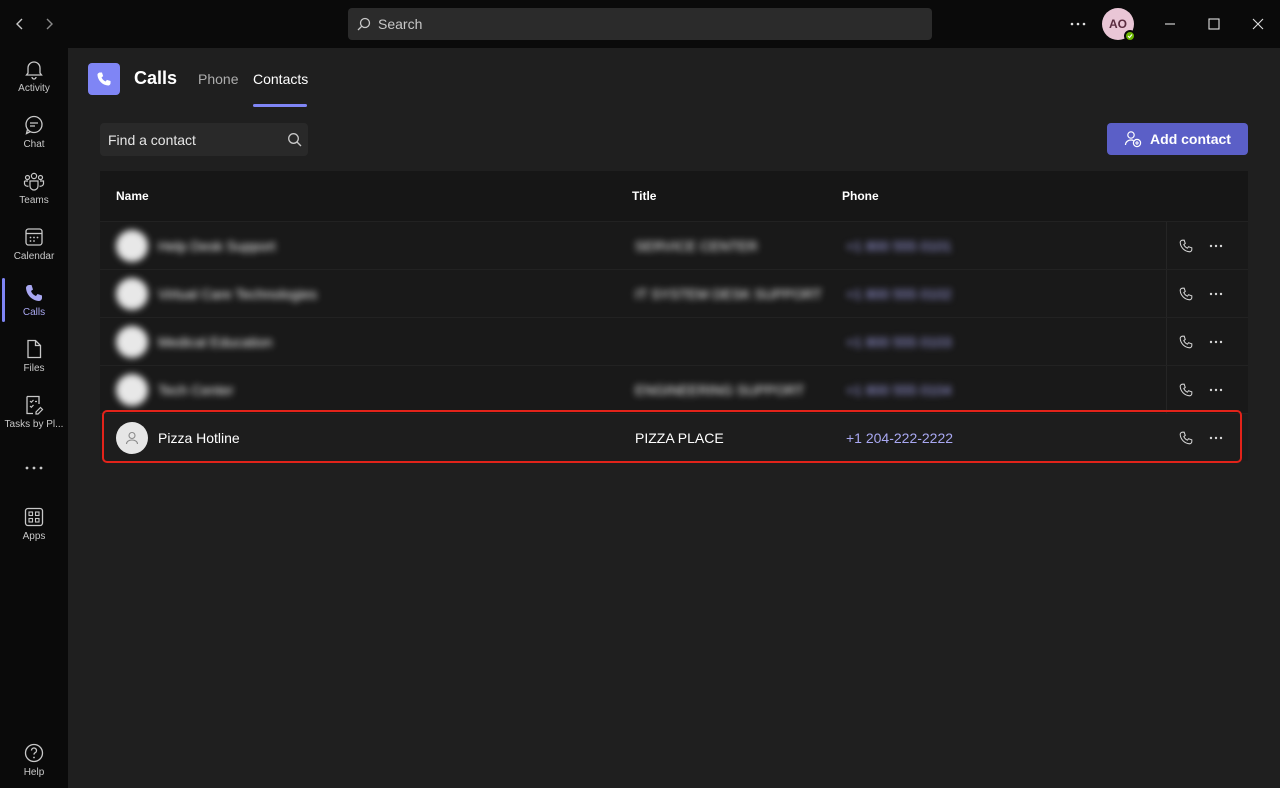 Image resolution: width=1280 pixels, height=788 pixels. I want to click on tasks-icon, so click(34, 405).